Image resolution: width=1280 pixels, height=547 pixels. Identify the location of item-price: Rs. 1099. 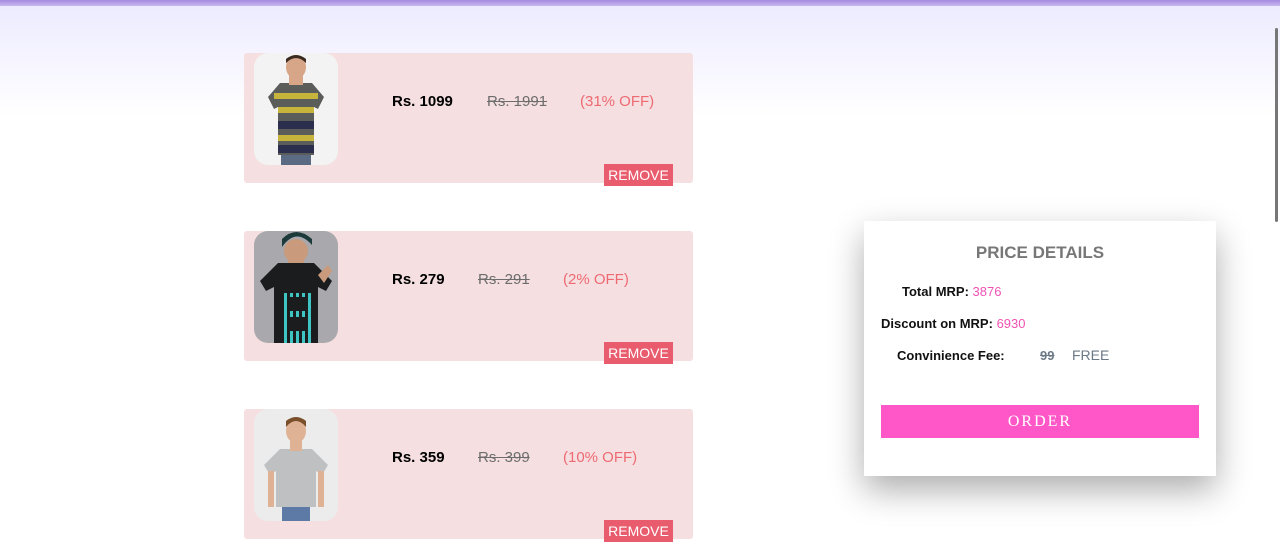
(422, 101).